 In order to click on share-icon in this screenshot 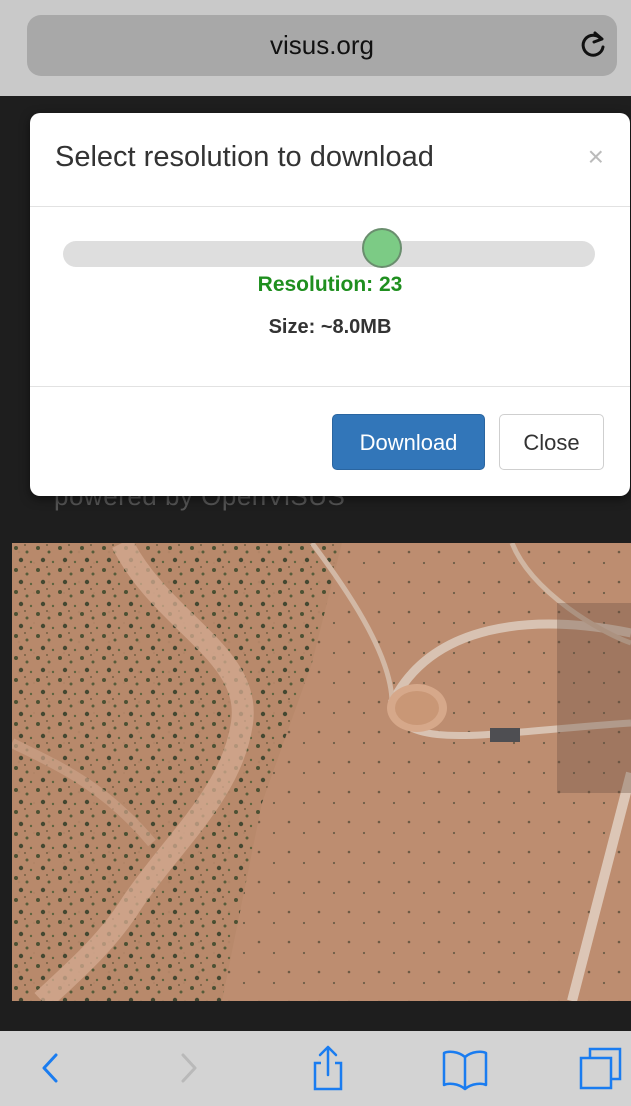, I will do `click(328, 1068)`.